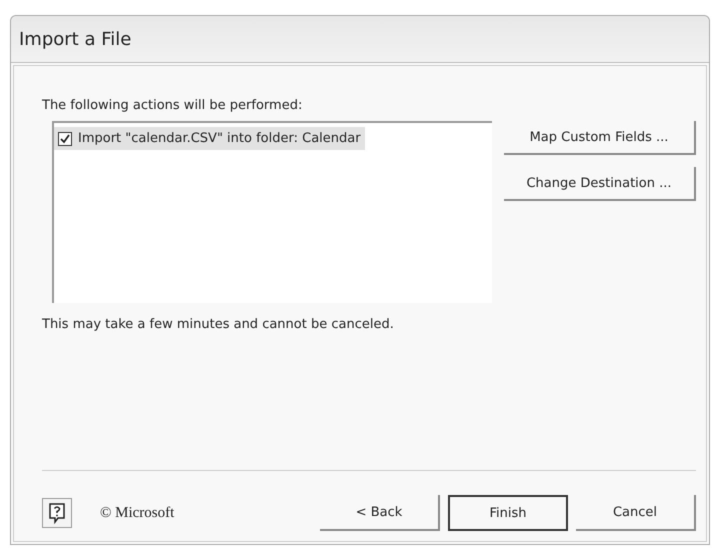 The height and width of the screenshot is (552, 718). Describe the element at coordinates (137, 513) in the screenshot. I see `copyright-text: © Microsoft` at that location.